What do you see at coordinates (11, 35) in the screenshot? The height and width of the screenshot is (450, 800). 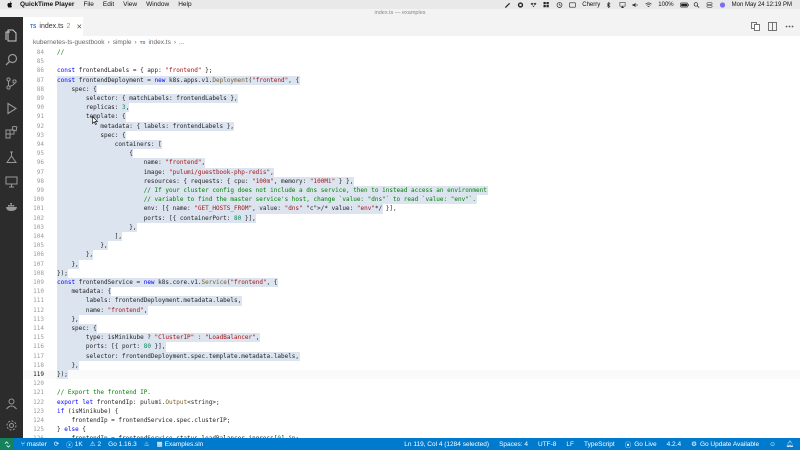 I see `explorer-icon` at bounding box center [11, 35].